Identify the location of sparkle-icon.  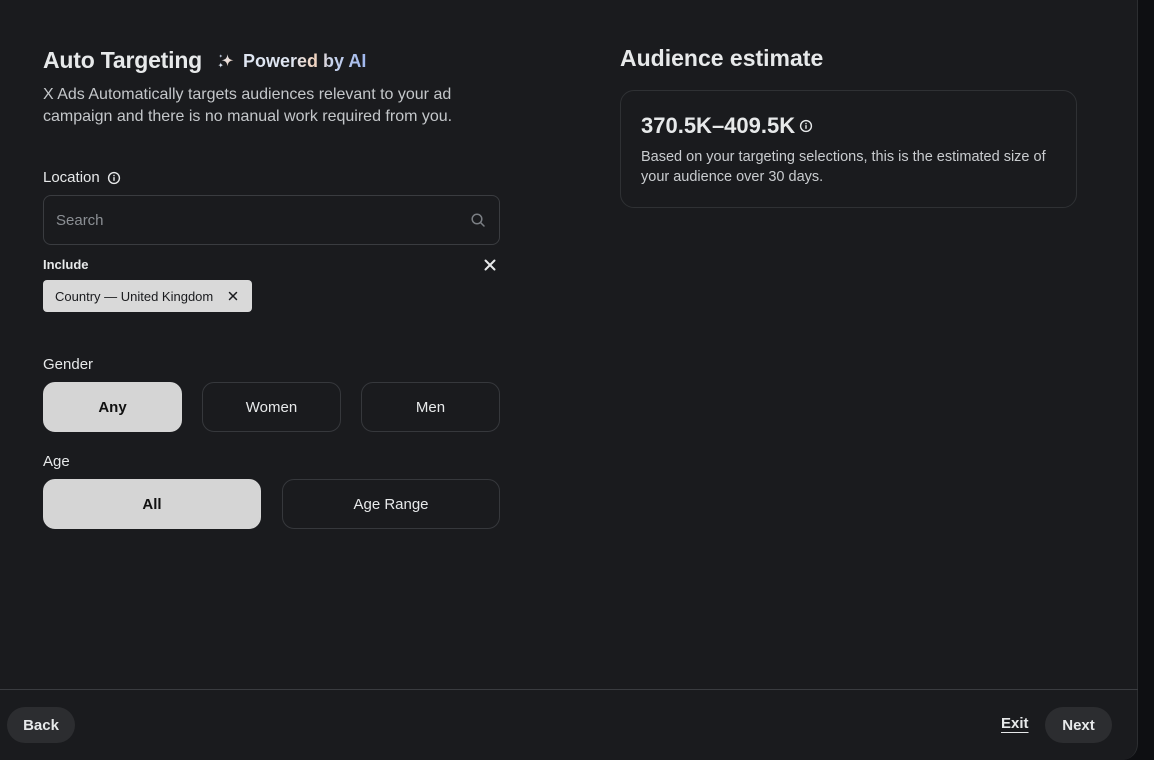
(226, 61).